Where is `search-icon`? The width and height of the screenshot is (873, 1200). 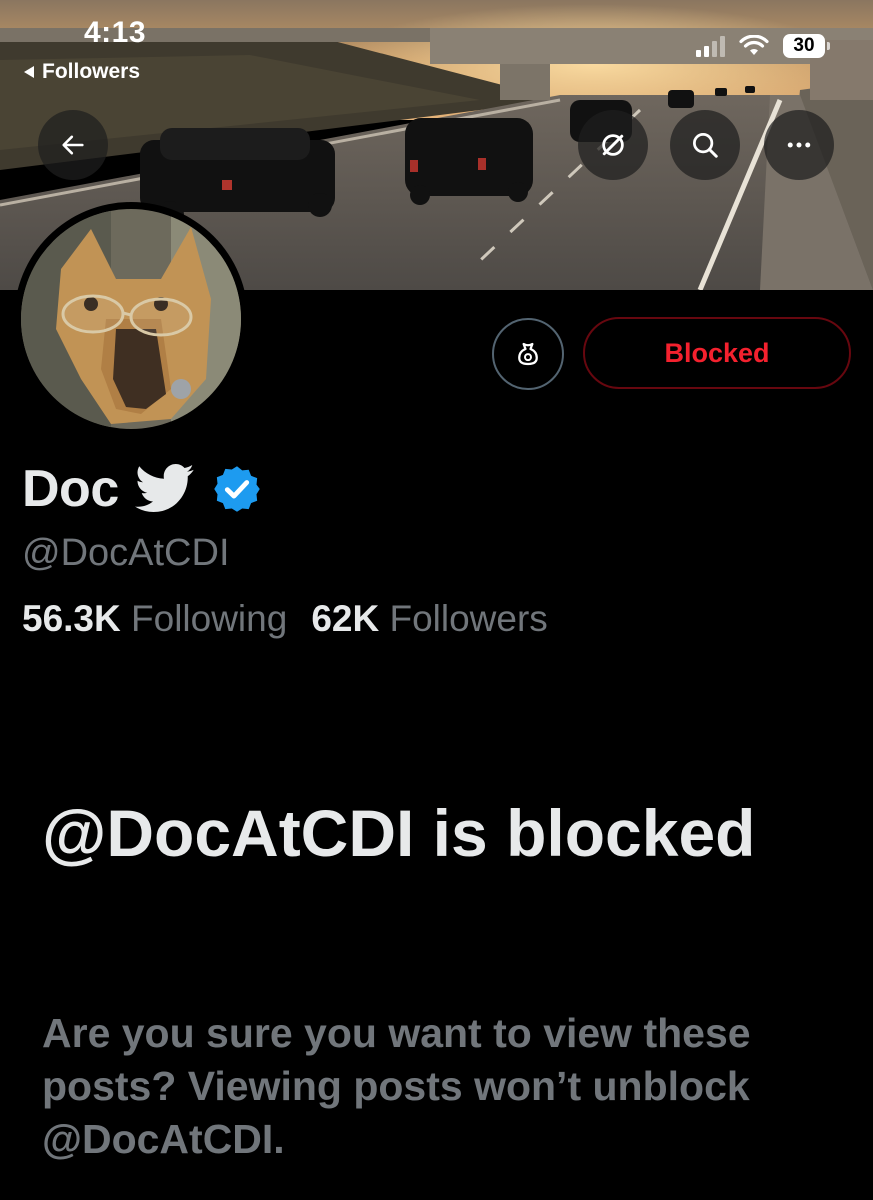 search-icon is located at coordinates (705, 145).